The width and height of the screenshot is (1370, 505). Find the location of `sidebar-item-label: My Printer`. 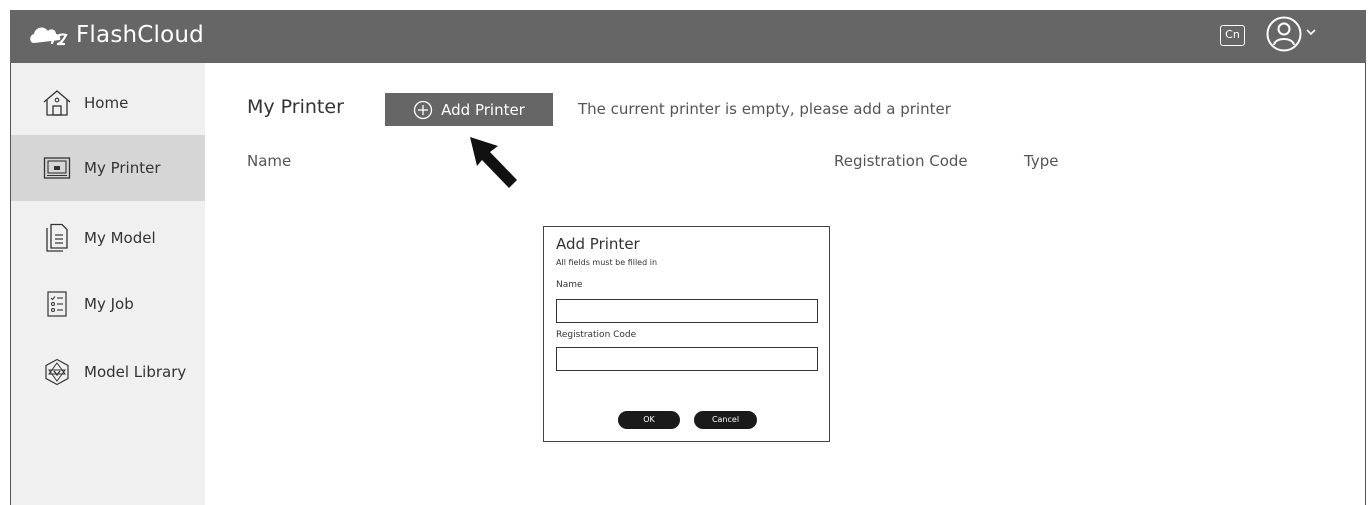

sidebar-item-label: My Printer is located at coordinates (122, 168).